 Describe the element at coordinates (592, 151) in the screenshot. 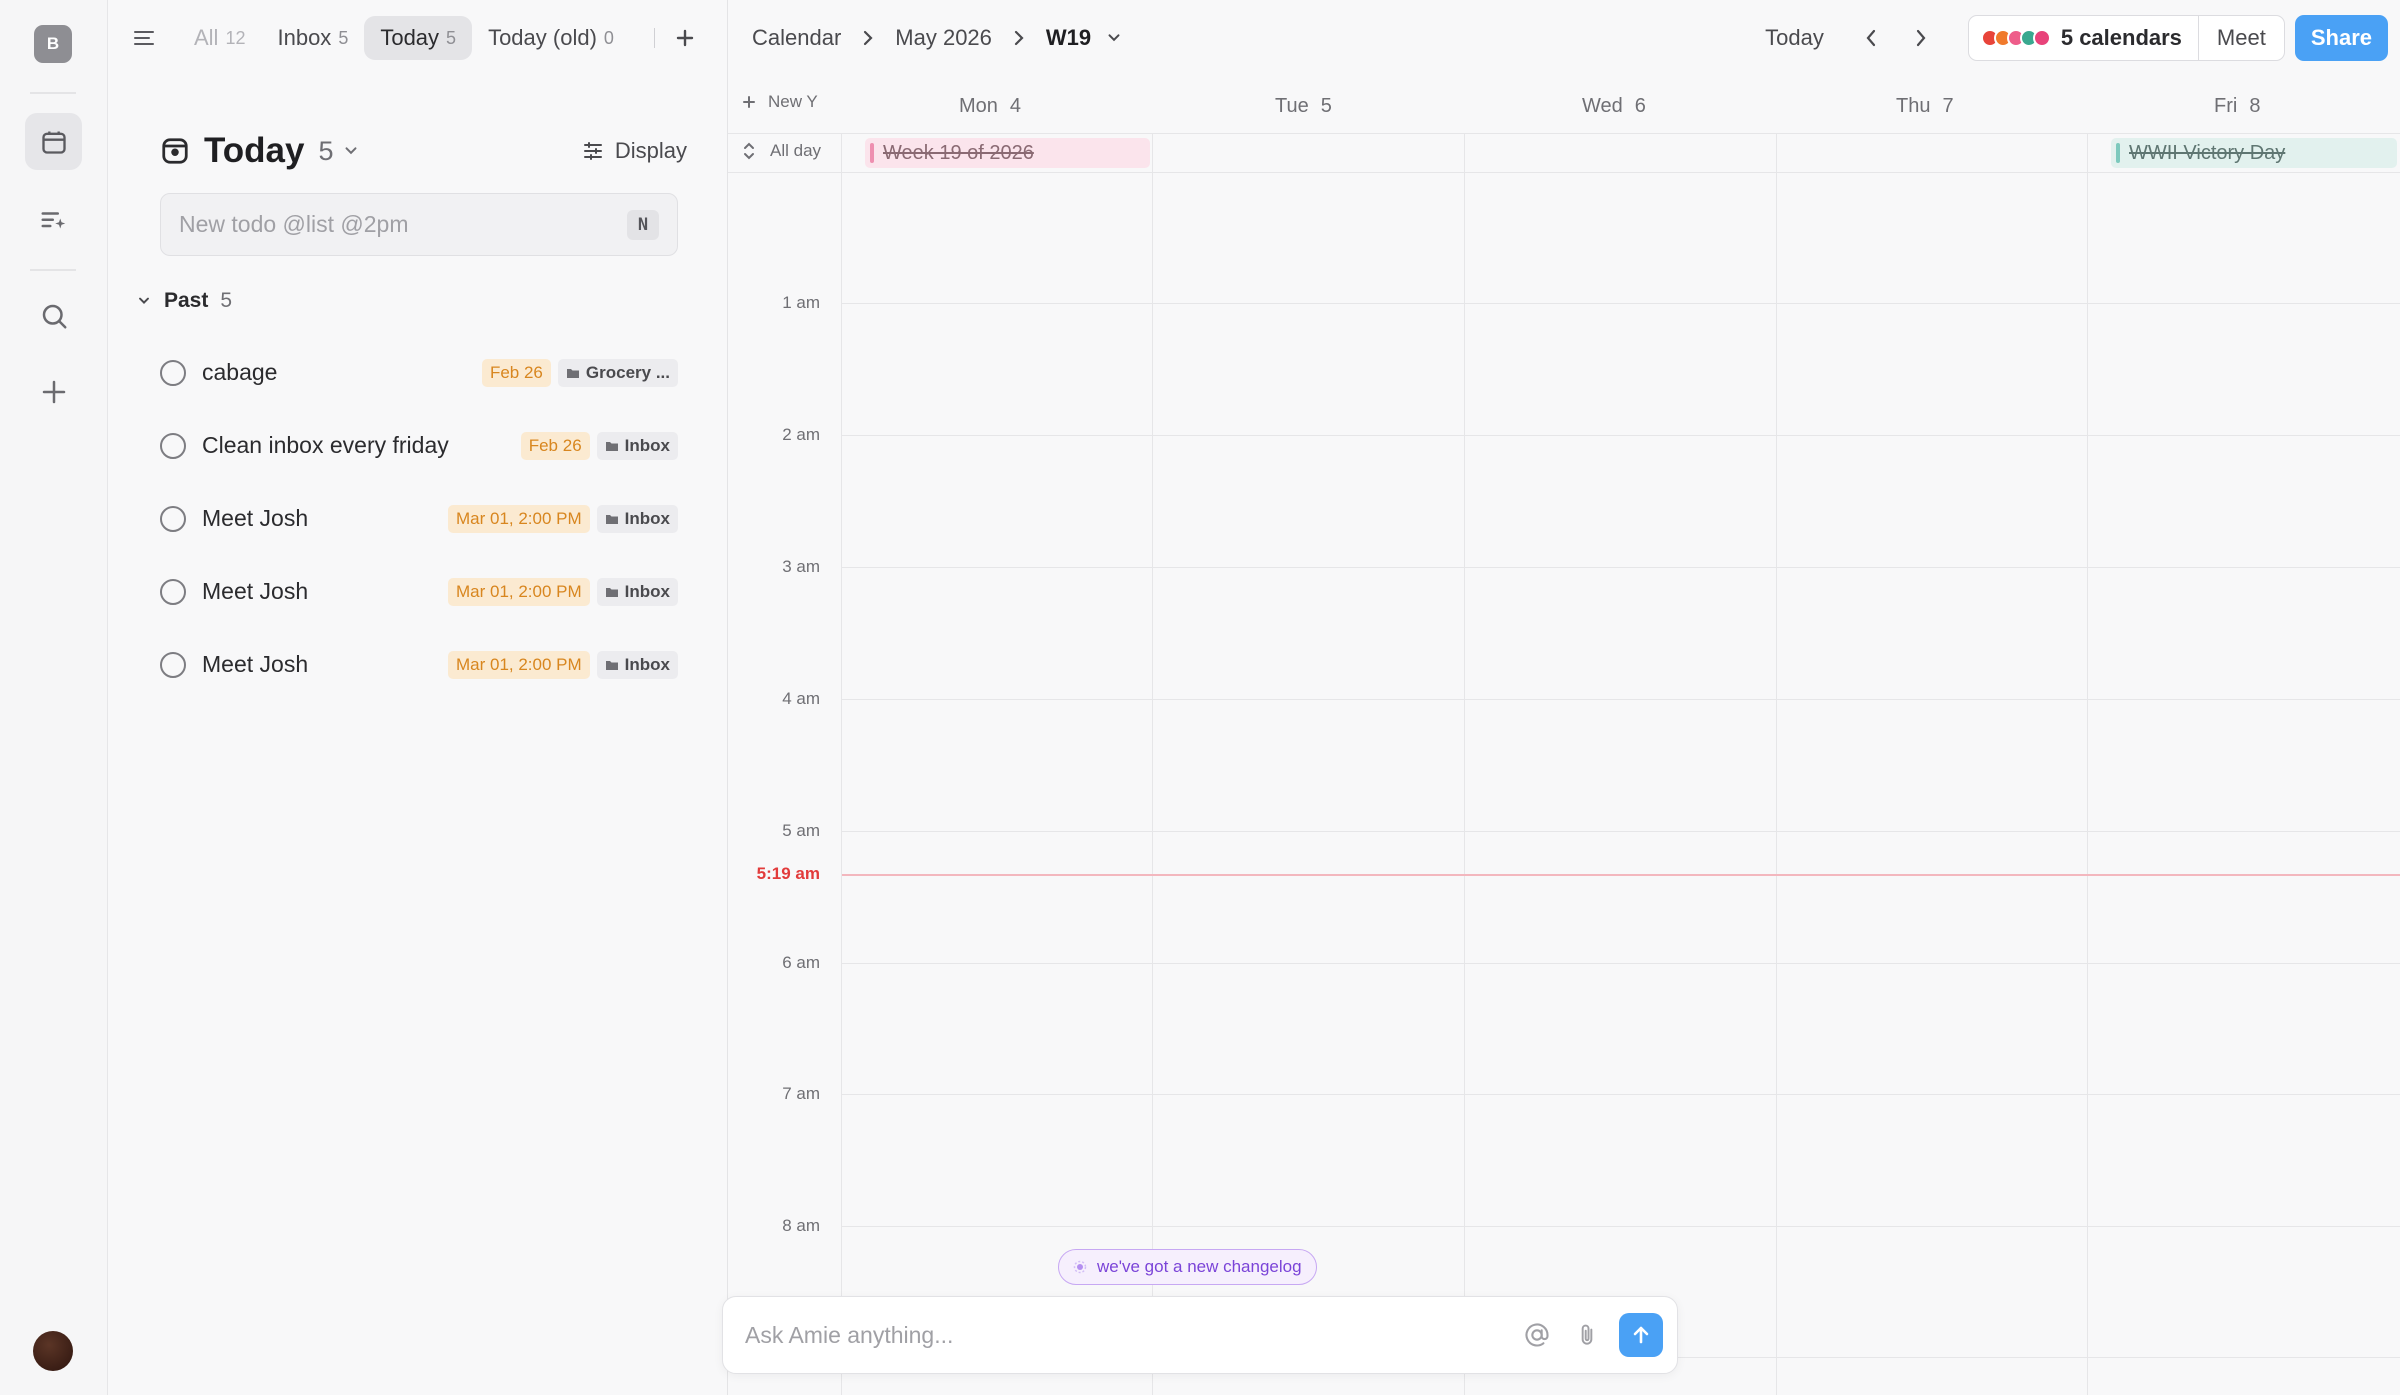

I see `sliders-icon` at that location.